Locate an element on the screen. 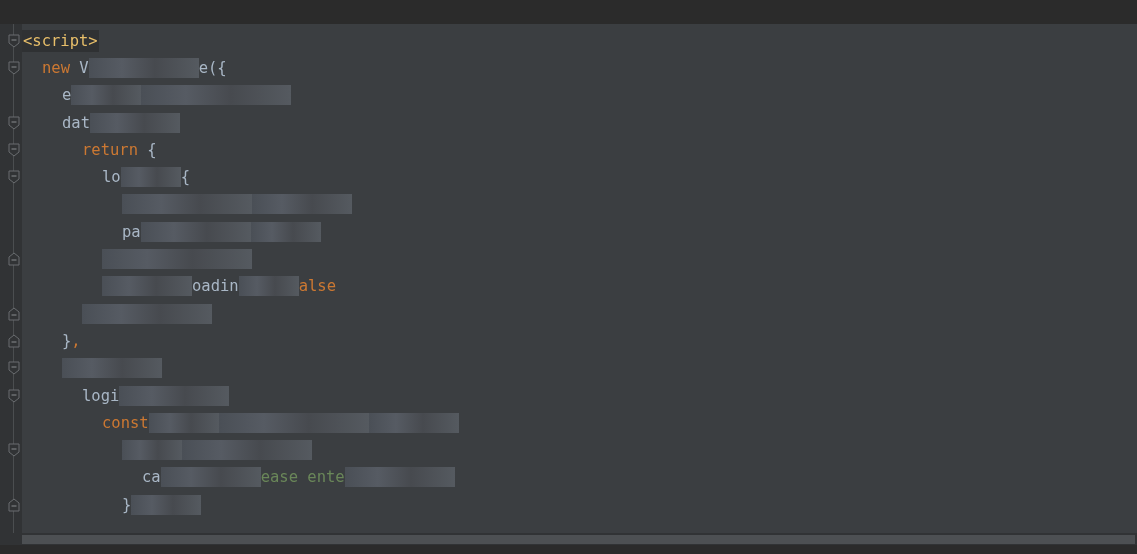 The width and height of the screenshot is (1137, 554). code-keyword: alse is located at coordinates (317, 286).